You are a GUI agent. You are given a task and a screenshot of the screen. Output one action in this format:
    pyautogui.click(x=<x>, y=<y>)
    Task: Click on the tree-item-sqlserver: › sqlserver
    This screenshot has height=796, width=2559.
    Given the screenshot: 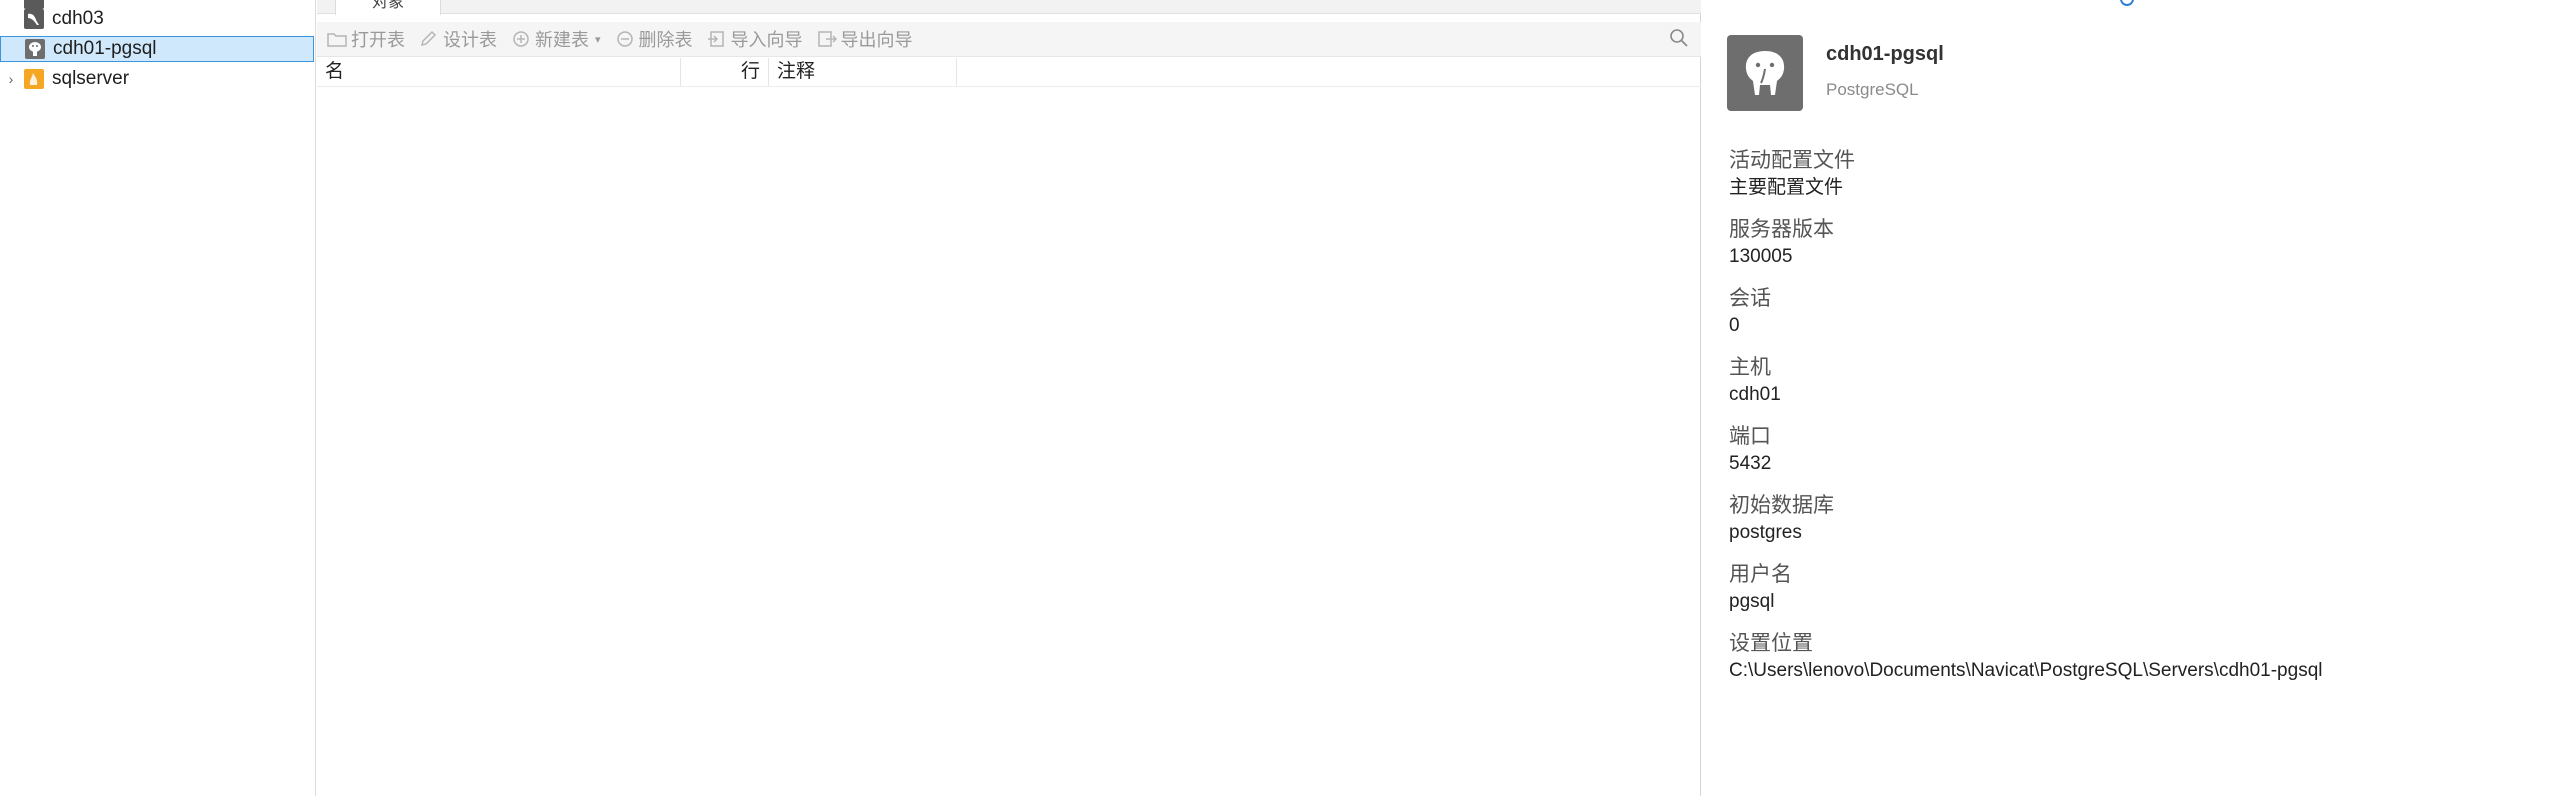 What is the action you would take?
    pyautogui.click(x=157, y=79)
    